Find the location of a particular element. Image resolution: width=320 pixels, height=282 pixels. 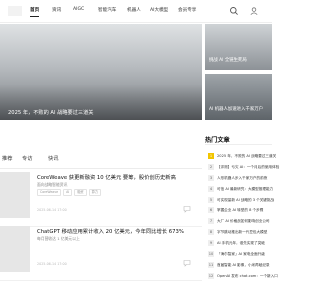

article-title: ChatGPT 移动应用累计收入 20 亿美元，今年同比增长 673% is located at coordinates (110, 231).